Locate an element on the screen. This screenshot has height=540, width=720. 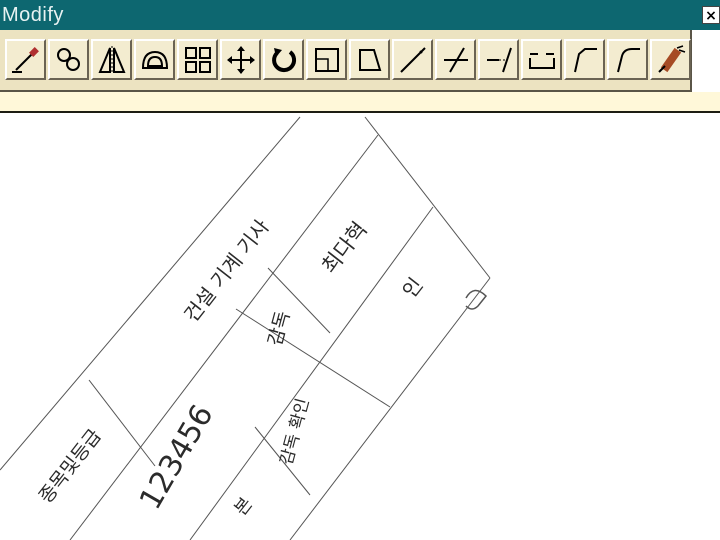
mirror-icon is located at coordinates (112, 60).